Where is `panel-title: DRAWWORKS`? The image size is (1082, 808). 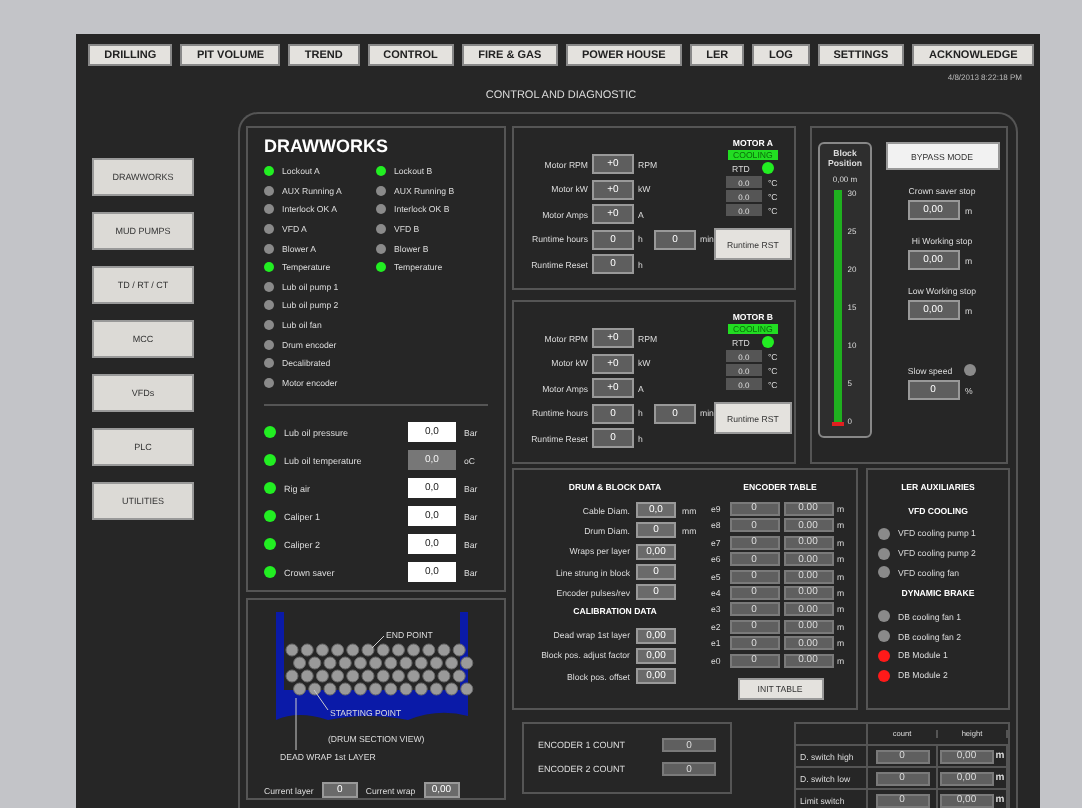
panel-title: DRAWWORKS is located at coordinates (327, 146).